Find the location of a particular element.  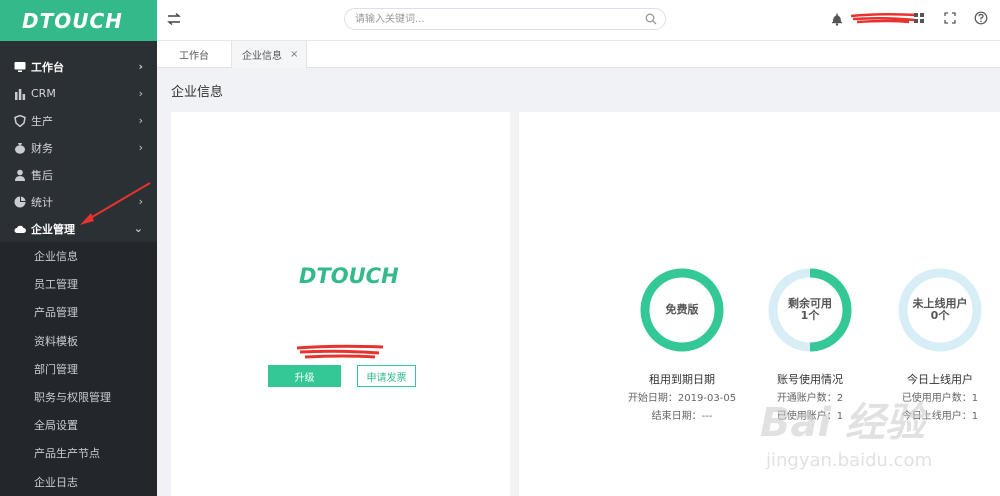

tab-label: 工作台 is located at coordinates (194, 56).